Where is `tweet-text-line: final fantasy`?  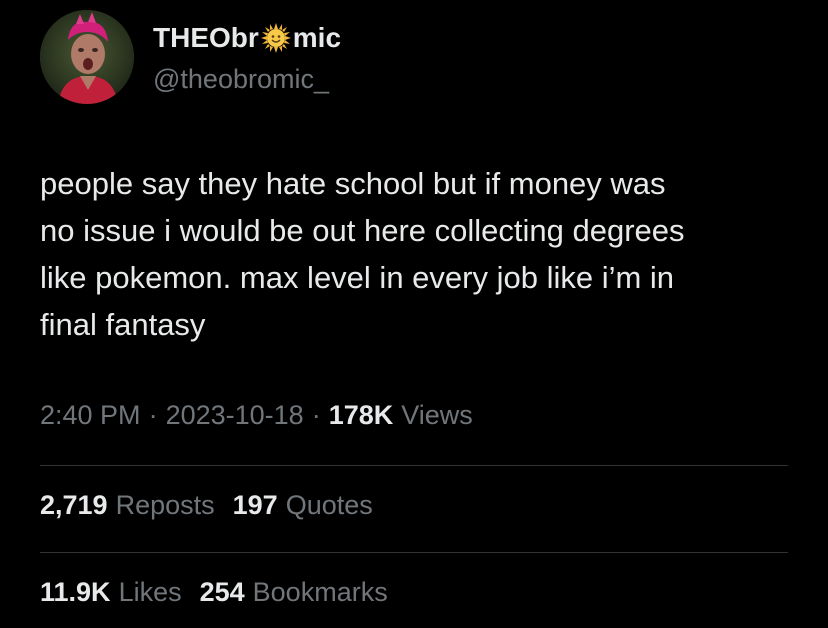
tweet-text-line: final fantasy is located at coordinates (123, 324).